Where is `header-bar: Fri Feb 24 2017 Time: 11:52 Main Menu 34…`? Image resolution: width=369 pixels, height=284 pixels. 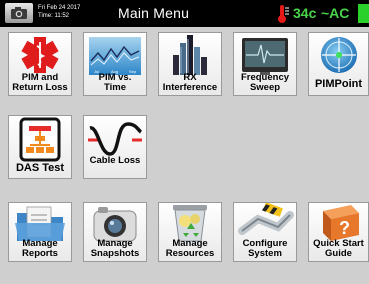 header-bar: Fri Feb 24 2017 Time: 11:52 Main Menu 34… is located at coordinates (184, 13).